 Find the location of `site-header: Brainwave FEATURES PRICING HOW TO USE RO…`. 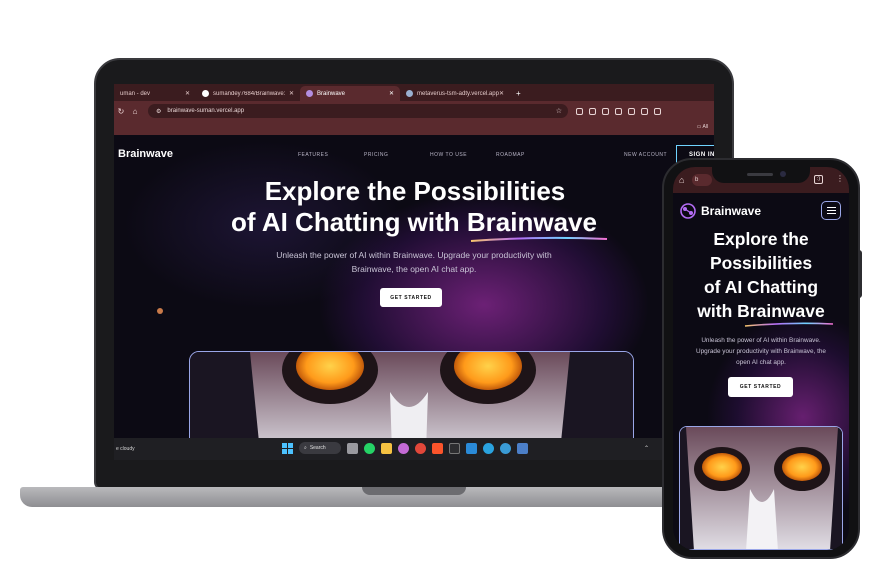

site-header: Brainwave FEATURES PRICING HOW TO USE RO… is located at coordinates (414, 155).